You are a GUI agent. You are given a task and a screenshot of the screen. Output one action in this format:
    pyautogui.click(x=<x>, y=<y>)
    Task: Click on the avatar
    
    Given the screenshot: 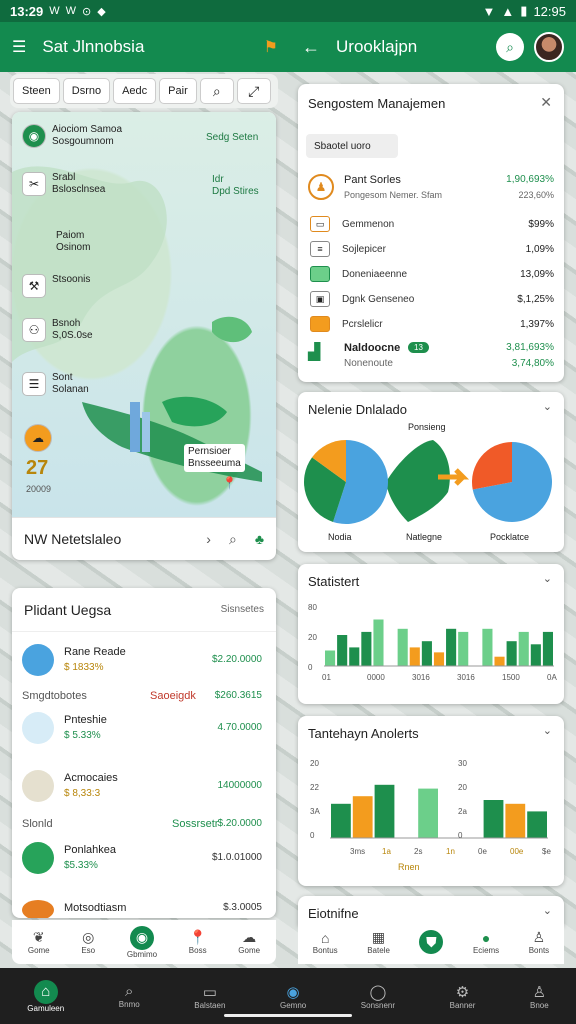 What is the action you would take?
    pyautogui.click(x=549, y=47)
    